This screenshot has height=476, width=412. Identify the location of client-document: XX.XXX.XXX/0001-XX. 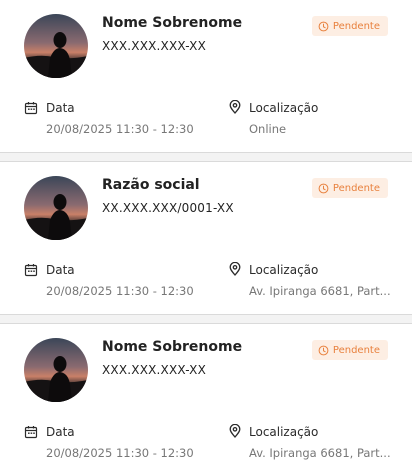
(168, 208).